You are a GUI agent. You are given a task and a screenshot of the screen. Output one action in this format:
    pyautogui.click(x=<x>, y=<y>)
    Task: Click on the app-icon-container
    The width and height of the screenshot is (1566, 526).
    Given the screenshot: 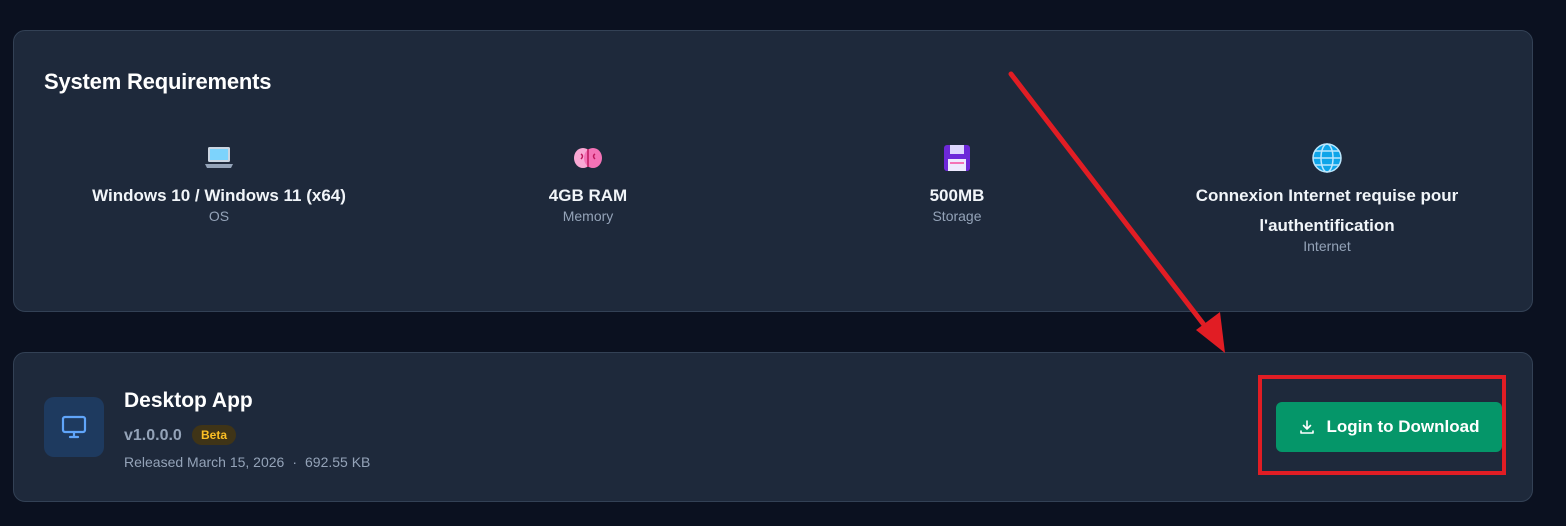 What is the action you would take?
    pyautogui.click(x=74, y=427)
    